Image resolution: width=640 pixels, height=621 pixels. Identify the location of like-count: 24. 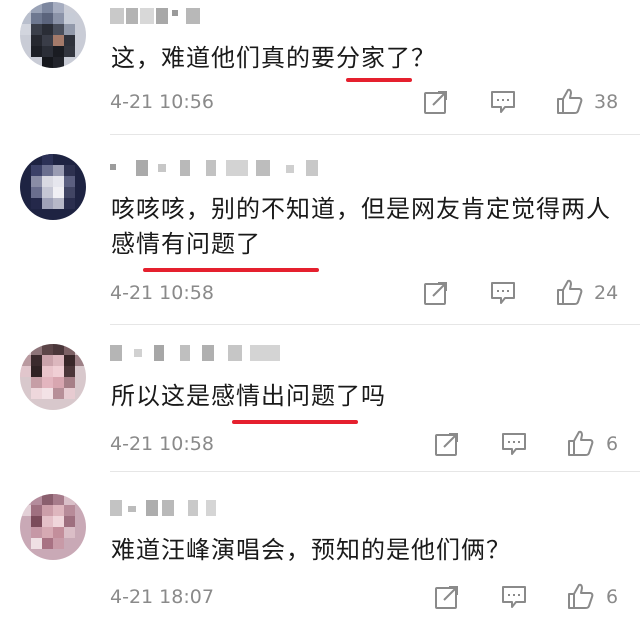
(606, 293).